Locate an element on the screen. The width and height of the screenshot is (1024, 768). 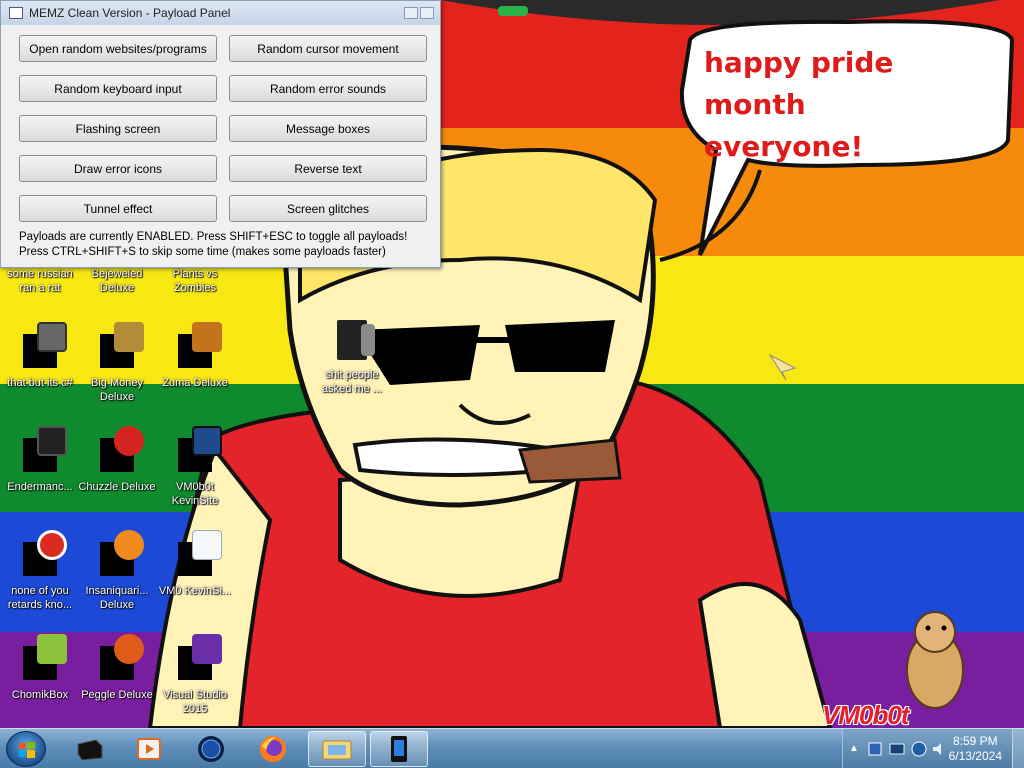
desktop-icon-label: Chuzzle Deluxe is located at coordinates (117, 487).